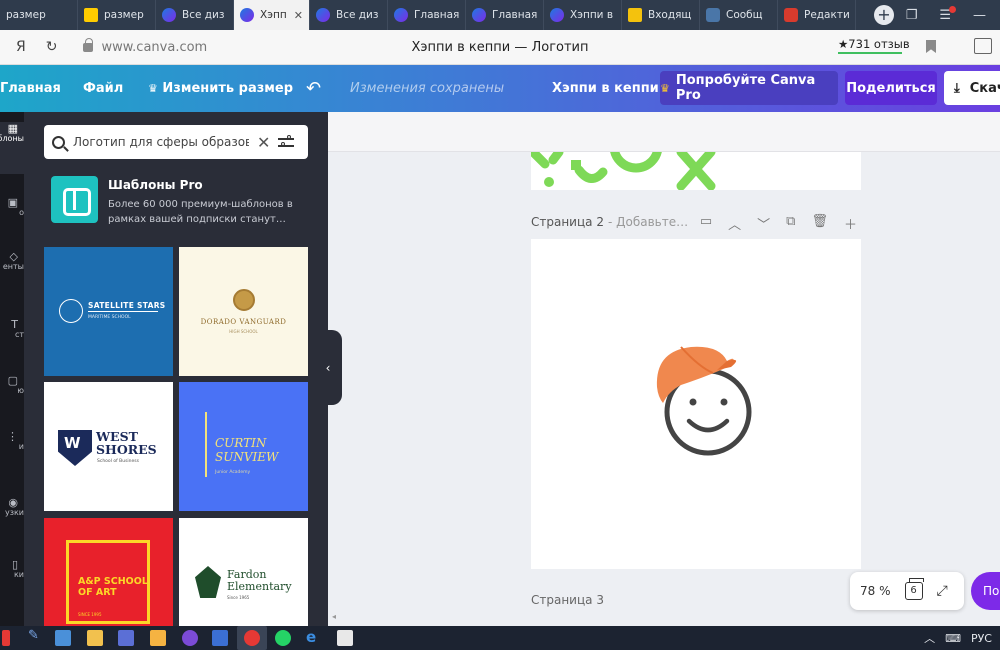 The image size is (1000, 650). Describe the element at coordinates (979, 15) in the screenshot. I see `minimize-icon: —` at that location.